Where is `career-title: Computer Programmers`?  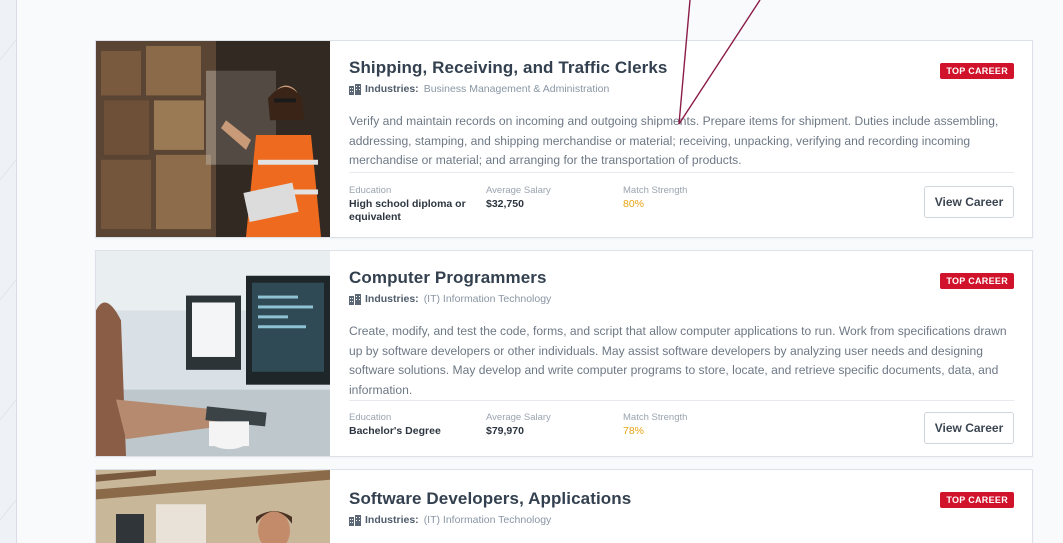 career-title: Computer Programmers is located at coordinates (448, 278).